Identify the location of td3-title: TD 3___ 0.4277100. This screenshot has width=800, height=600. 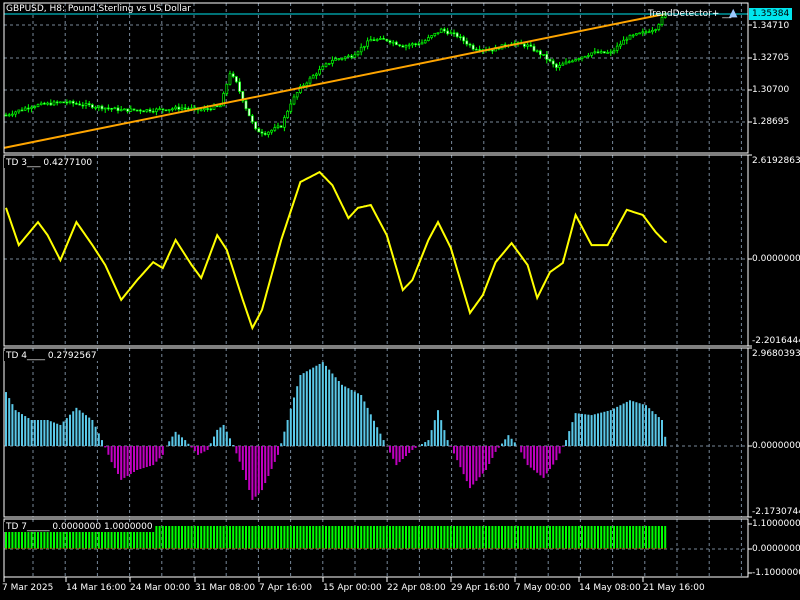
(49, 163).